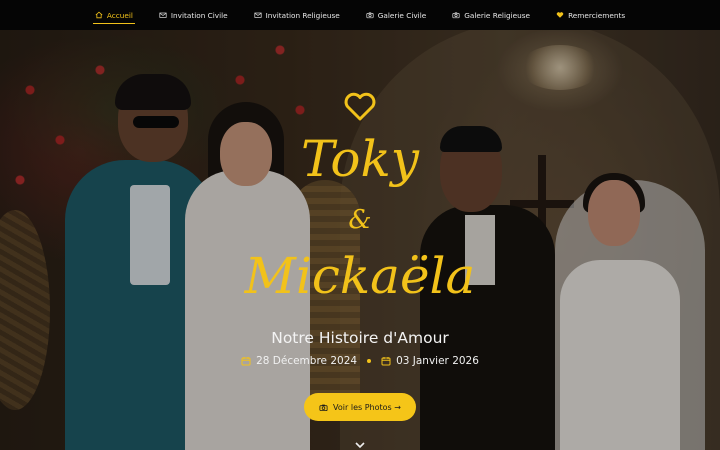  Describe the element at coordinates (360, 445) in the screenshot. I see `chevron-down-icon` at that location.